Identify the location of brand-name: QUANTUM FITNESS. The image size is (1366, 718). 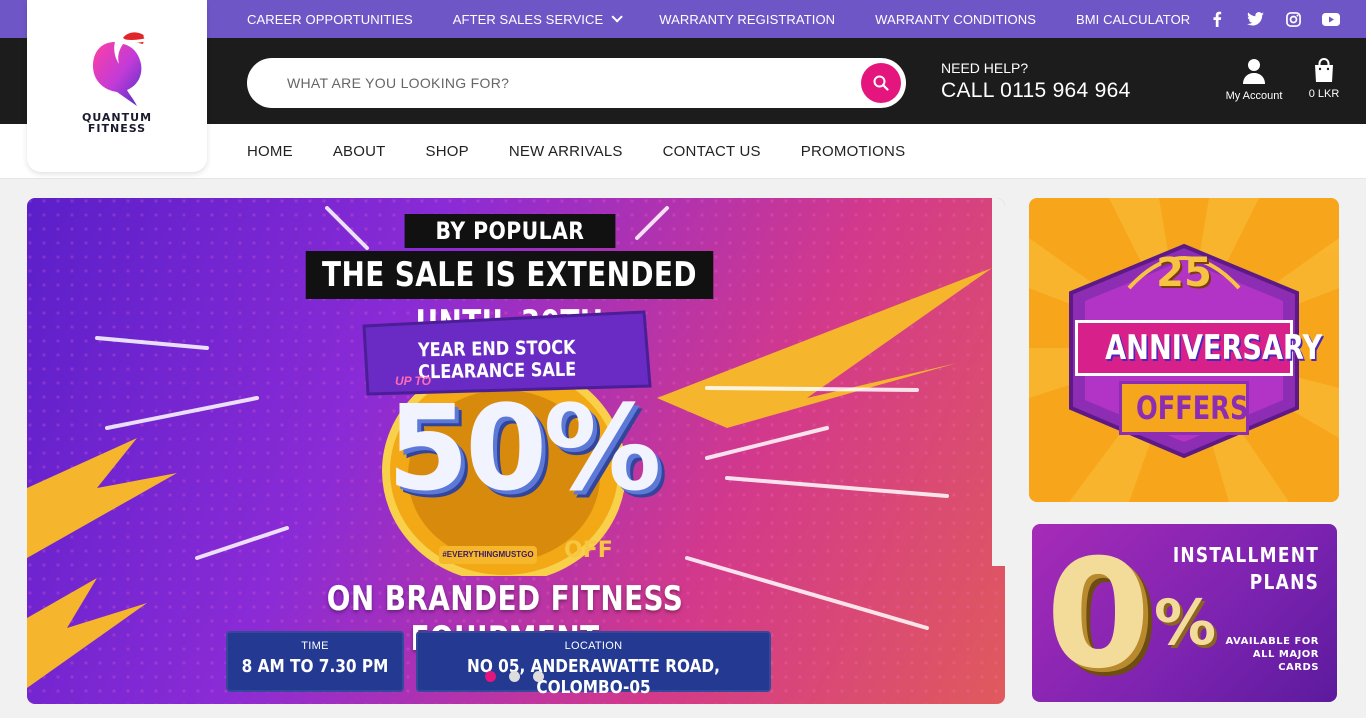
(117, 123).